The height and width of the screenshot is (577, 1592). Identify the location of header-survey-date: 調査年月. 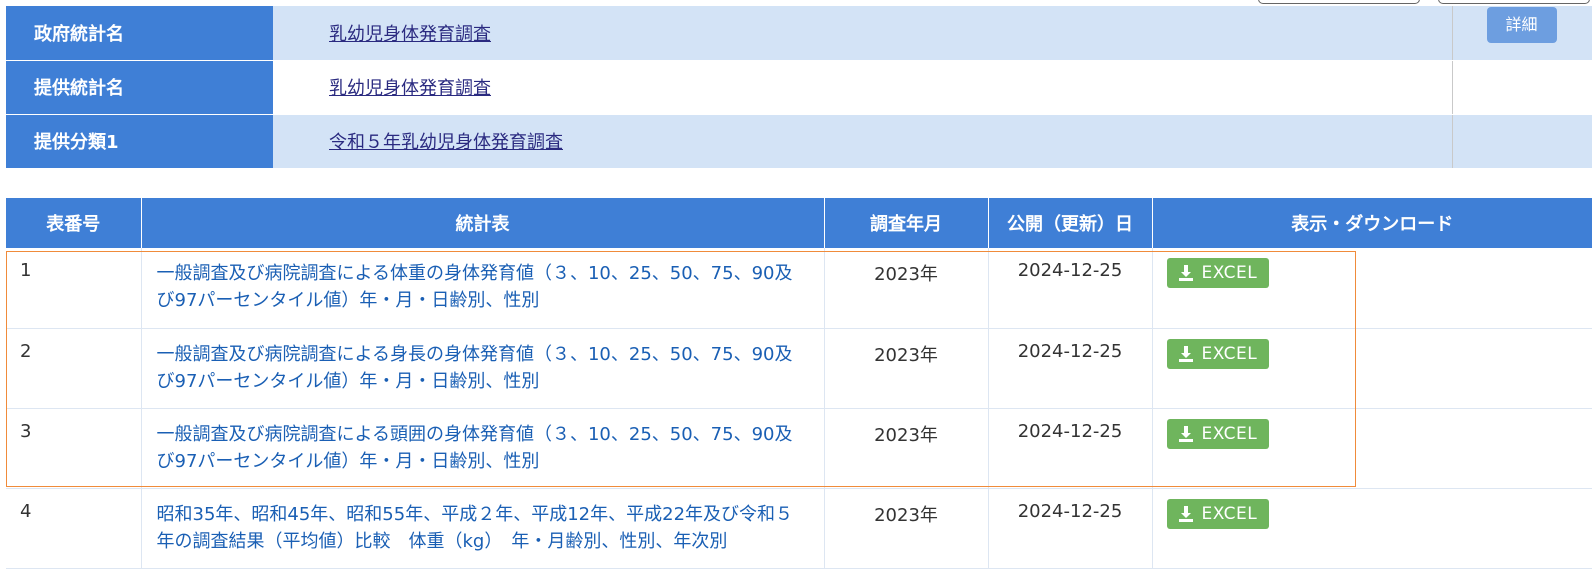
(906, 223).